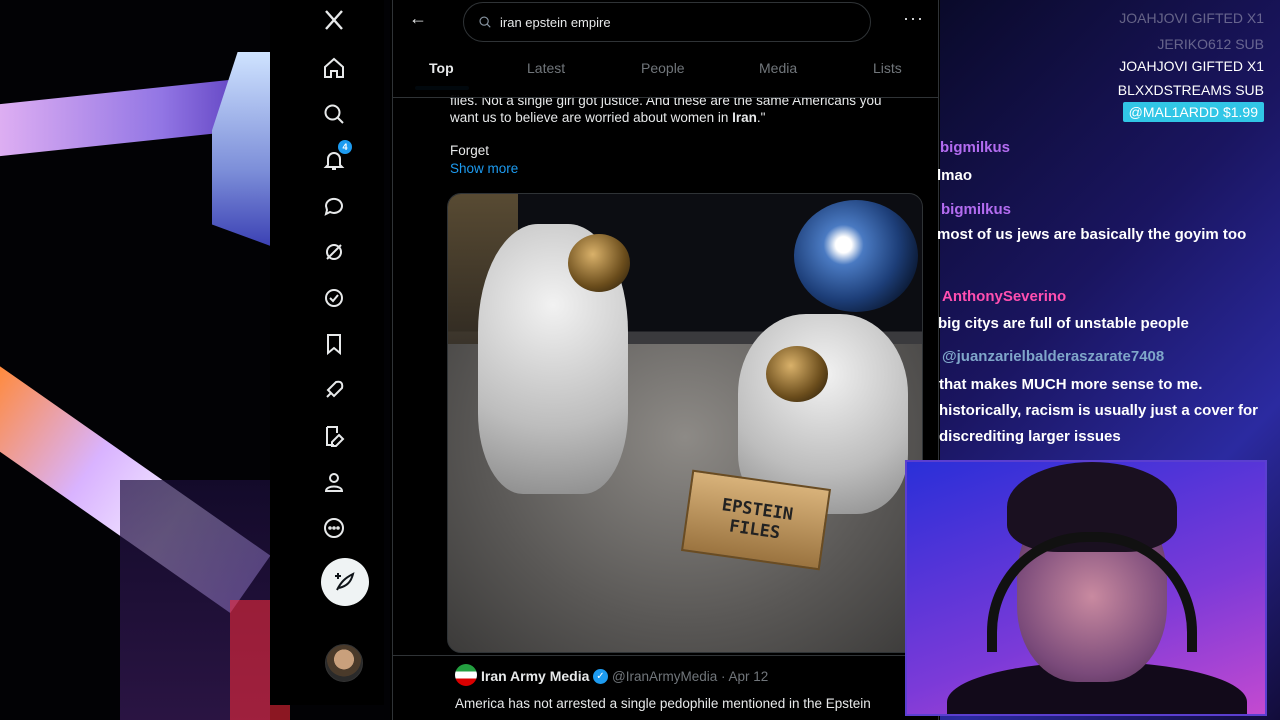 This screenshot has width=1280, height=720. I want to click on tweet-highlight: Iran, so click(744, 117).